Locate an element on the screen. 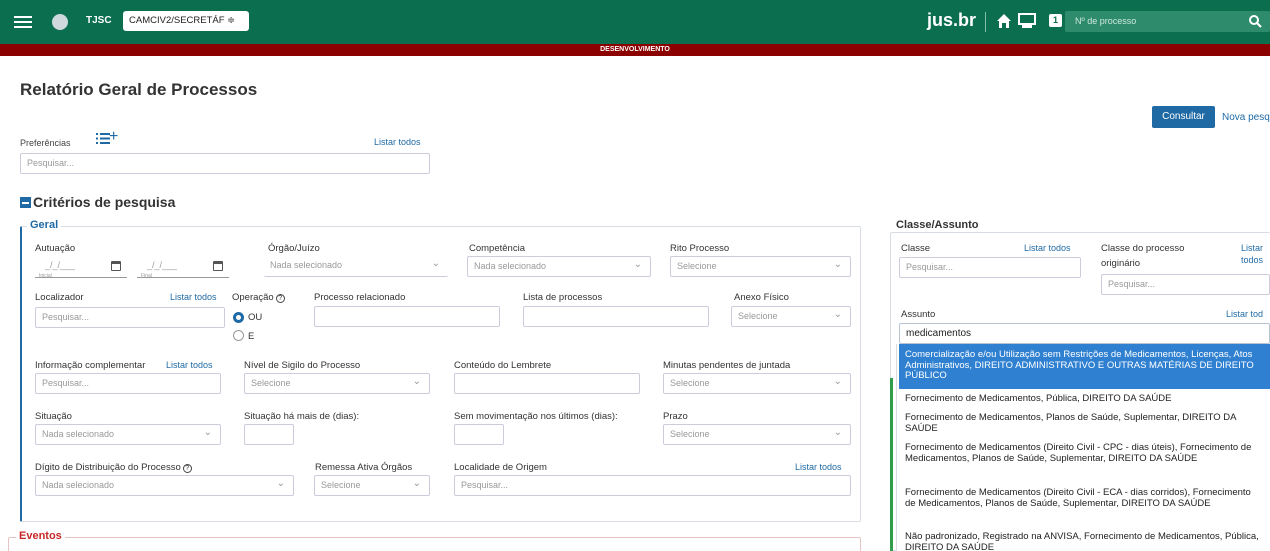 The image size is (1270, 551). divider is located at coordinates (985, 22).